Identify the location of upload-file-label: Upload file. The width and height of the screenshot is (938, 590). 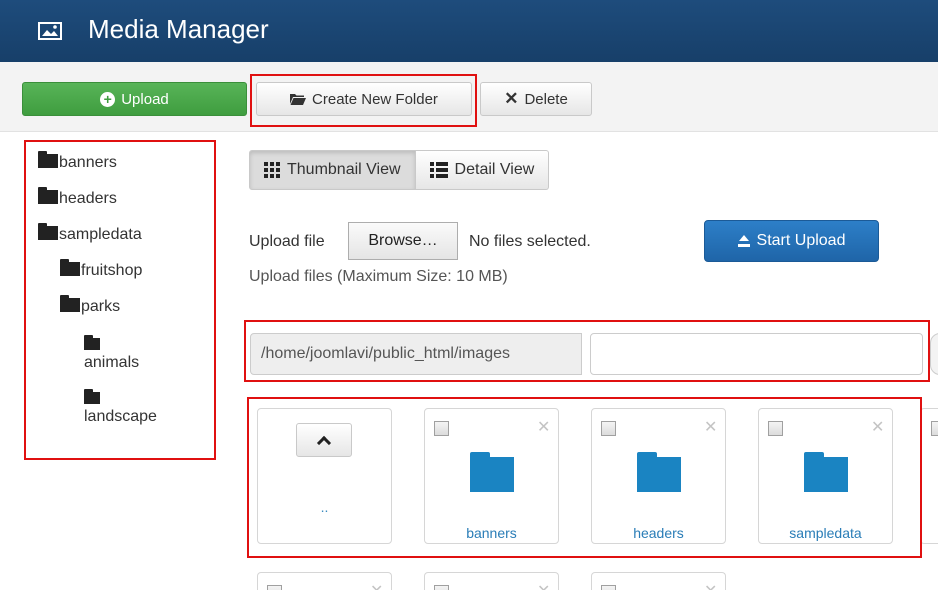
(287, 241).